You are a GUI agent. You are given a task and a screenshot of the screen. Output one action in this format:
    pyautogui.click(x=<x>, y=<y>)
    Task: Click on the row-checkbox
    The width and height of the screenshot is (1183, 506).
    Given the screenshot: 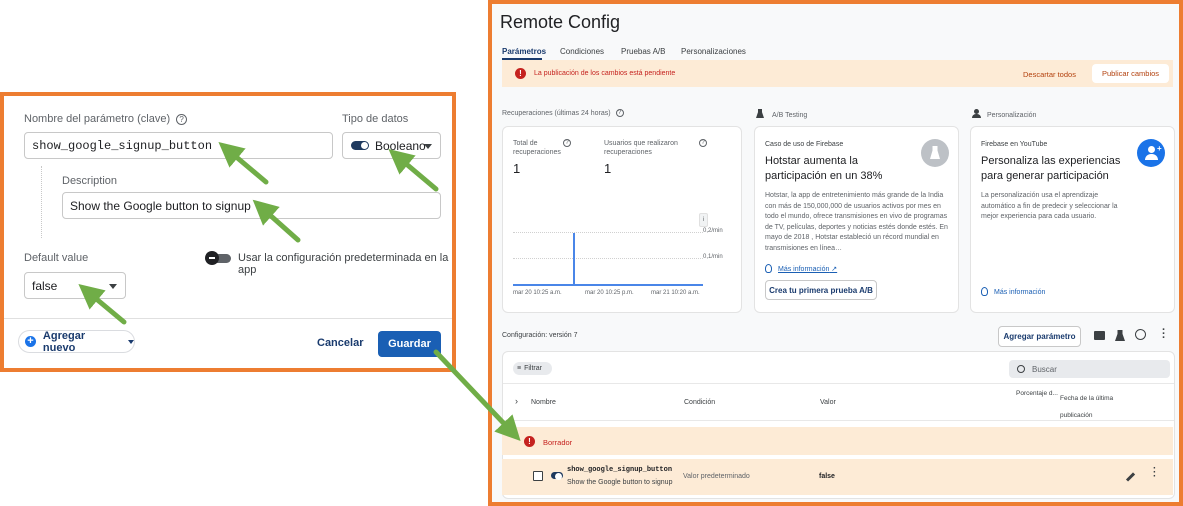 What is the action you would take?
    pyautogui.click(x=538, y=476)
    